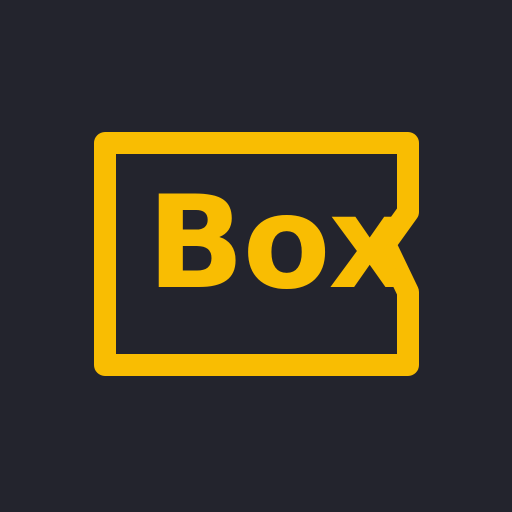 The height and width of the screenshot is (512, 512). Describe the element at coordinates (278, 243) in the screenshot. I see `logo-wordmark: Box` at that location.